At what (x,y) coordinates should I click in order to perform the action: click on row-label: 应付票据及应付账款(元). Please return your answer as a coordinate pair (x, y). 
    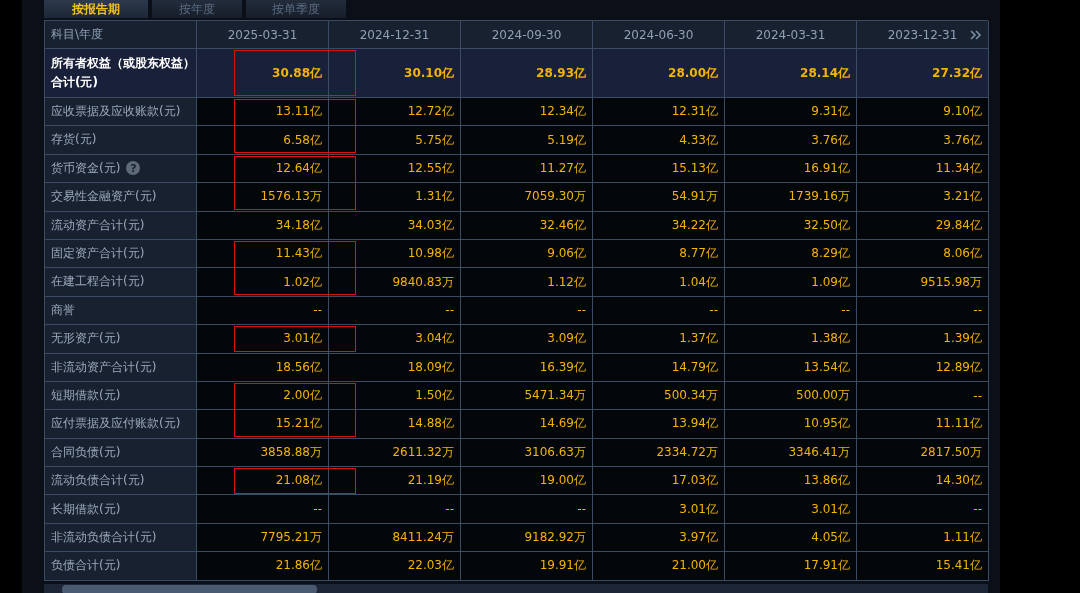
    Looking at the image, I should click on (116, 424).